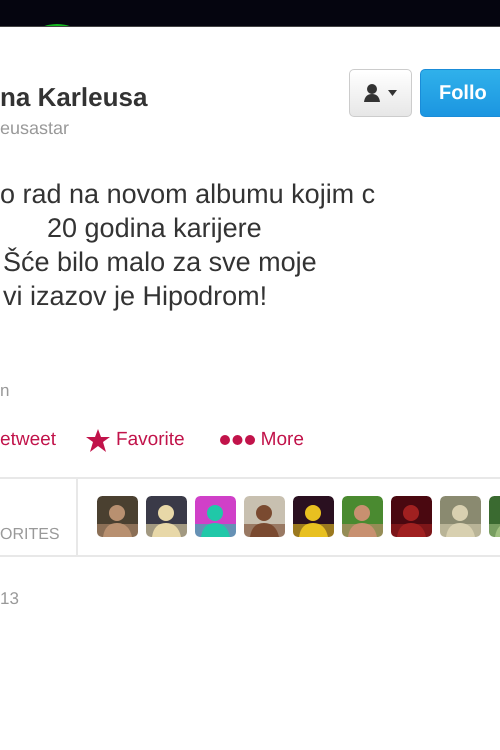 The image size is (500, 750). What do you see at coordinates (188, 194) in the screenshot?
I see `tweet-text-line: o rad na novom albumu kojim c` at bounding box center [188, 194].